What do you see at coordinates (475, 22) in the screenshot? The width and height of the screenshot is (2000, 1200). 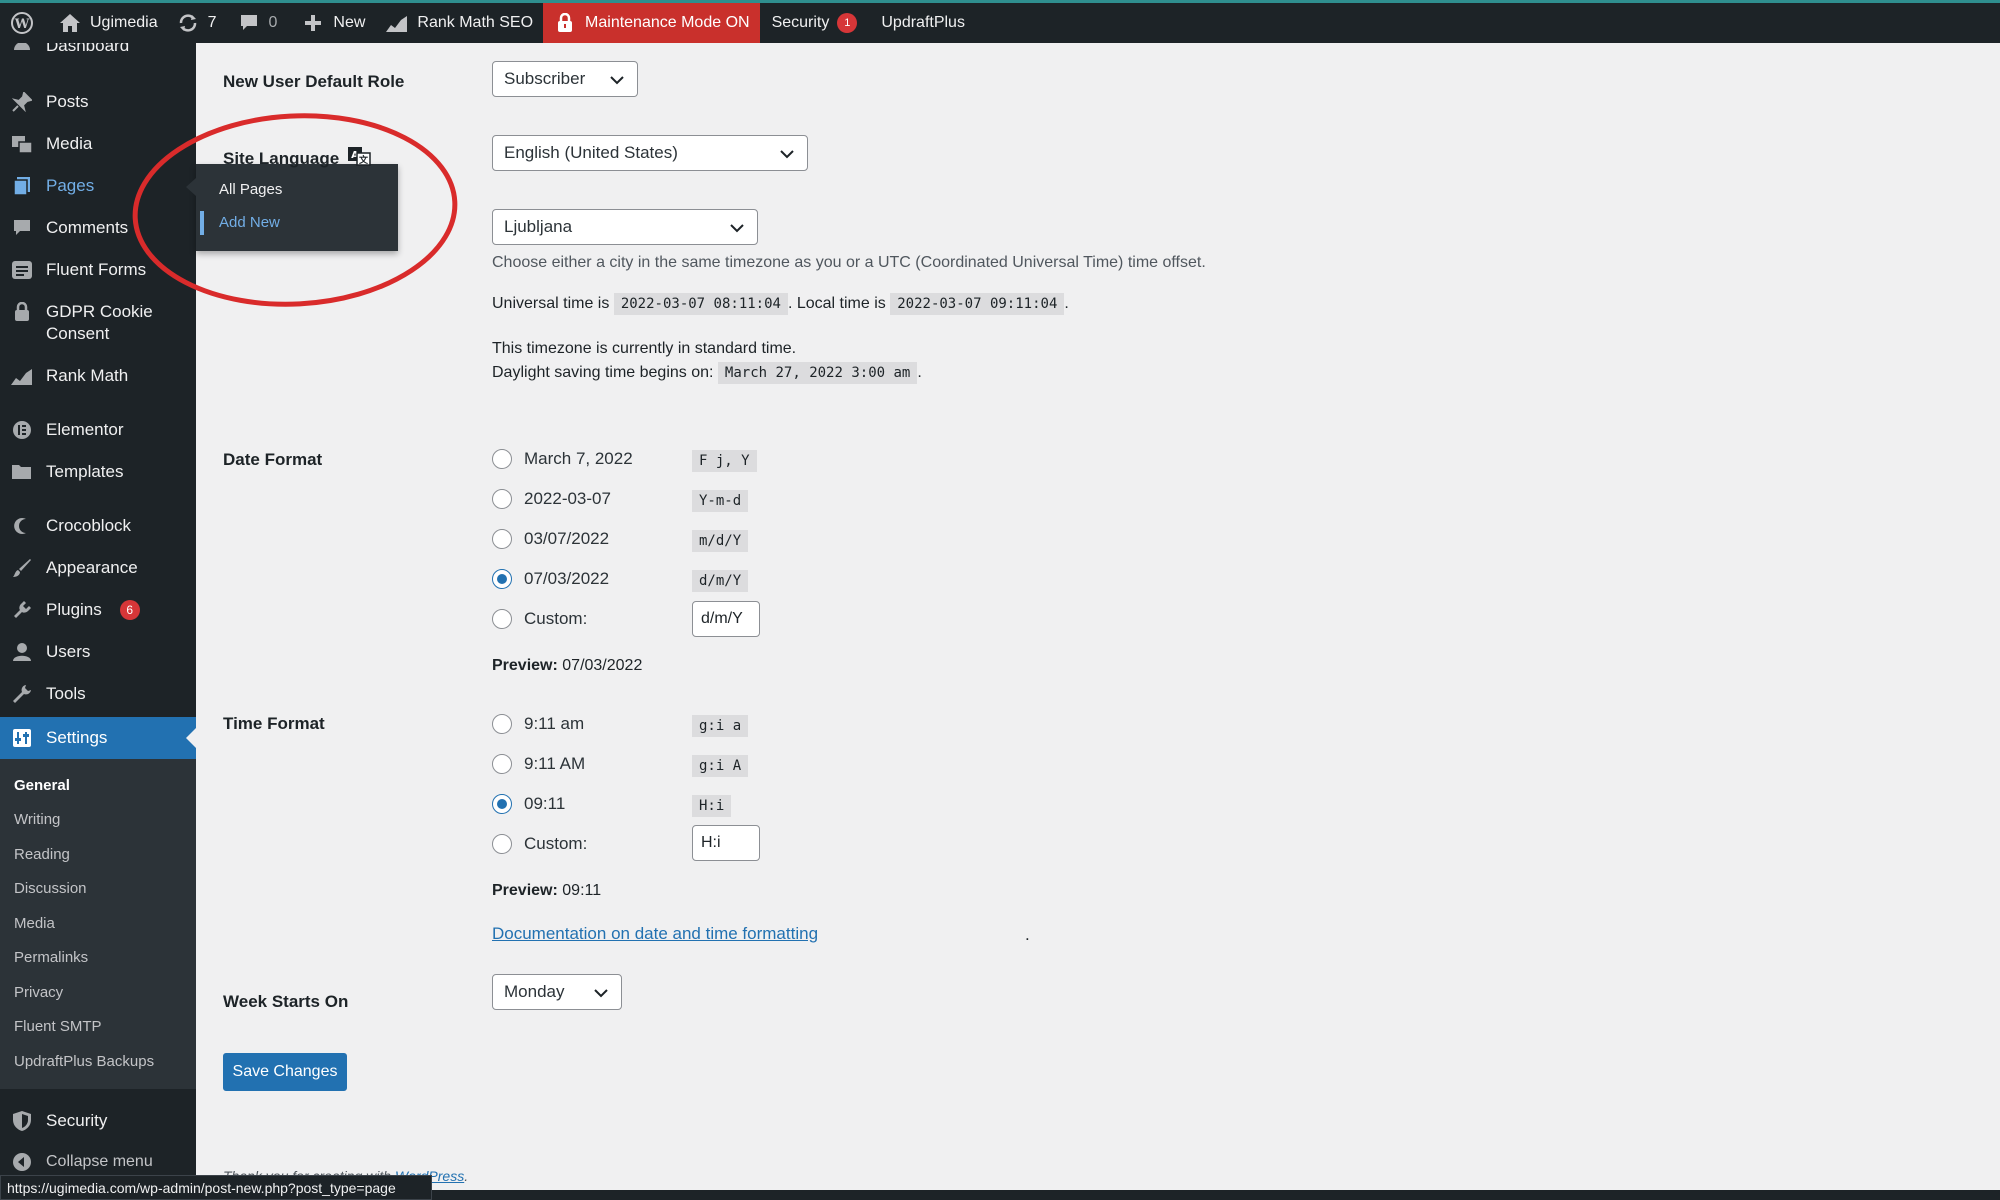 I see `rank-math-label: Rank Math SEO` at bounding box center [475, 22].